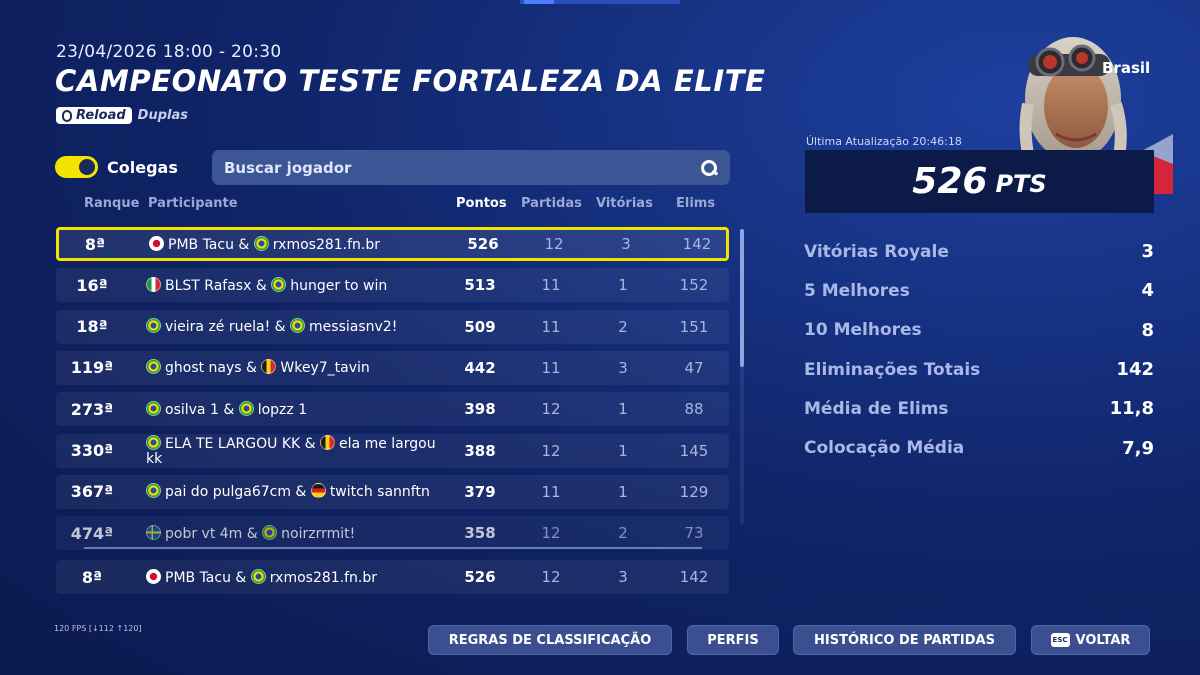 The width and height of the screenshot is (1200, 675). What do you see at coordinates (884, 141) in the screenshot?
I see `last-update: Última Atualização 20:46:18` at bounding box center [884, 141].